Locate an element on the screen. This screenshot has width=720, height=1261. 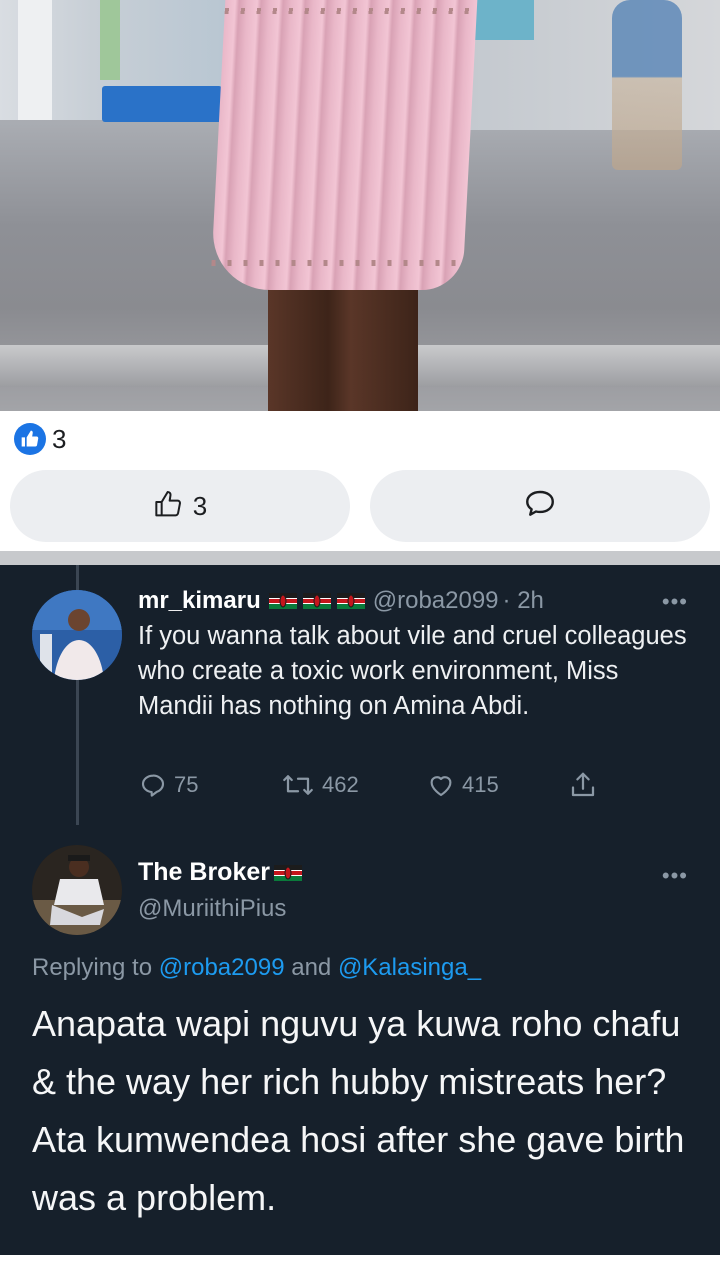
comment-bubble-icon is located at coordinates (540, 506).